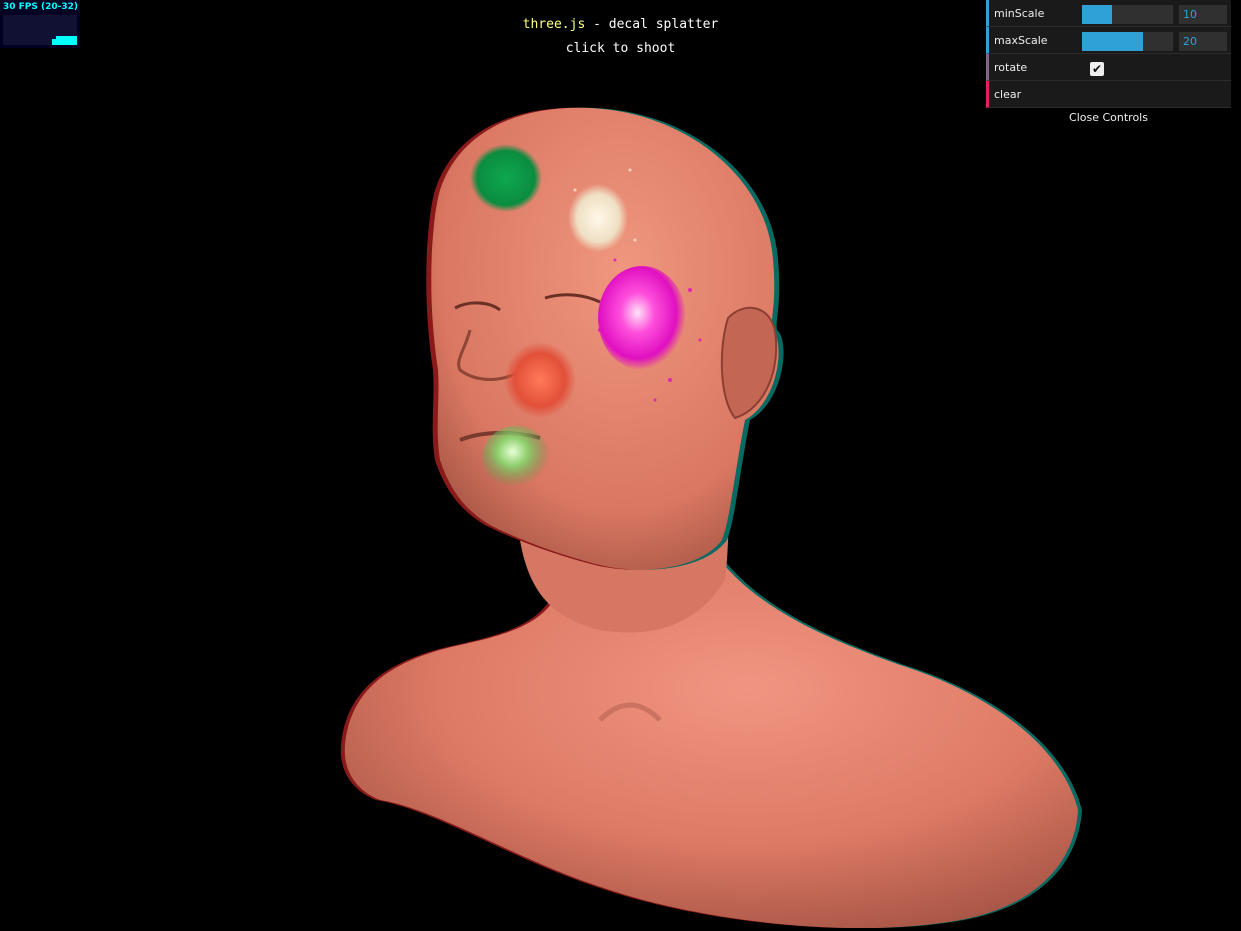 The width and height of the screenshot is (1241, 931). I want to click on control-rotate: rotate ✔, so click(1108, 67).